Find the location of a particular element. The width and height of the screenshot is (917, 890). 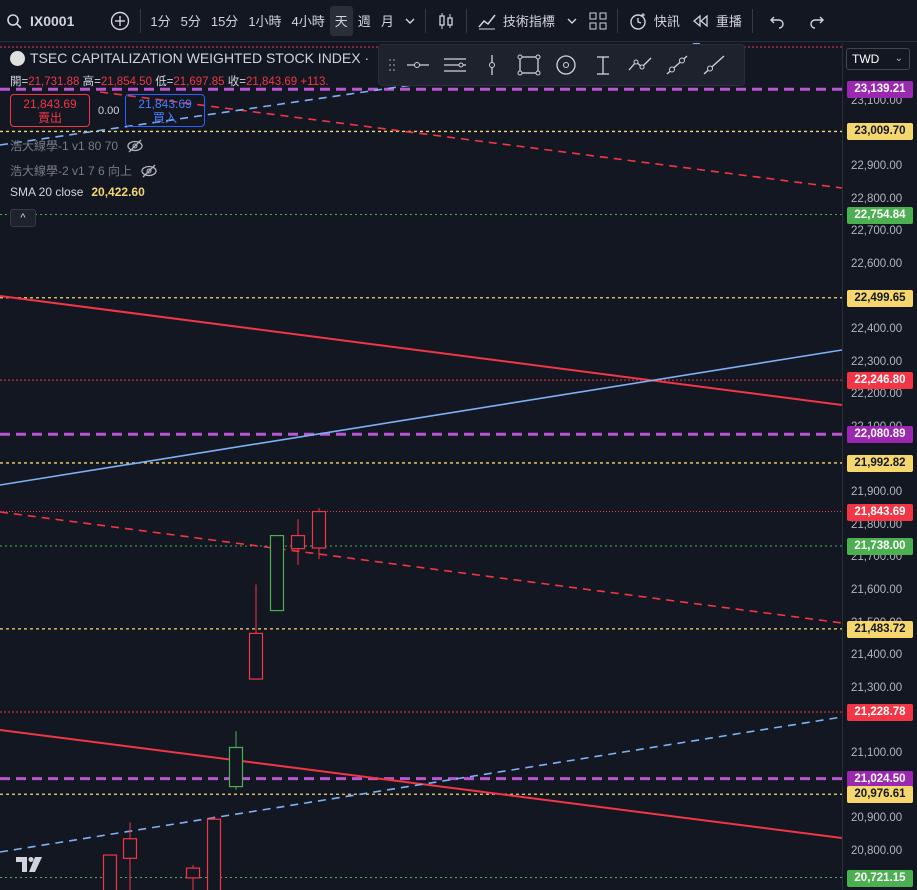

collapse-legend-button: ^ is located at coordinates (23, 218).